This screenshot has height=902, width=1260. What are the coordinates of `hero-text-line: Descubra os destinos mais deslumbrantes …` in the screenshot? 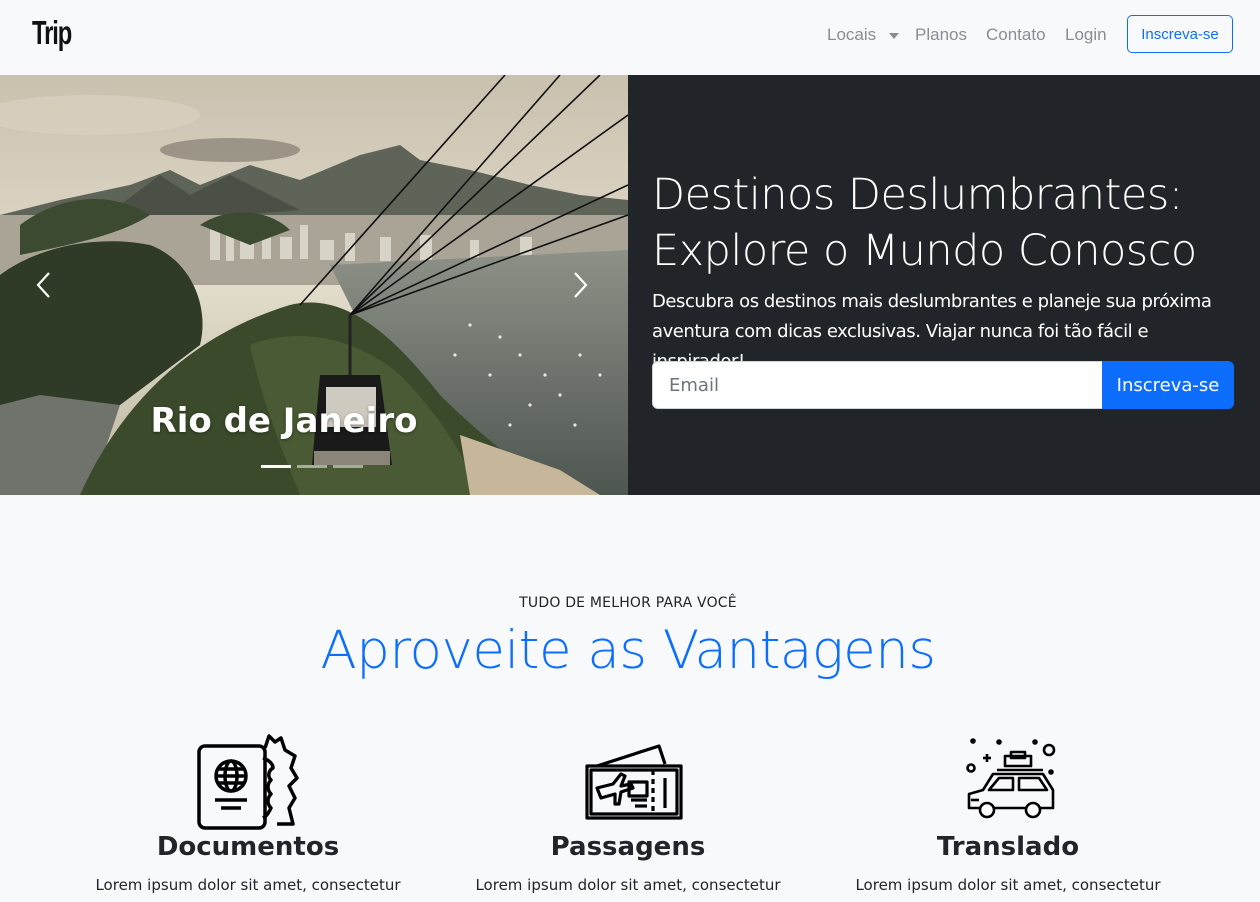 It's located at (932, 301).